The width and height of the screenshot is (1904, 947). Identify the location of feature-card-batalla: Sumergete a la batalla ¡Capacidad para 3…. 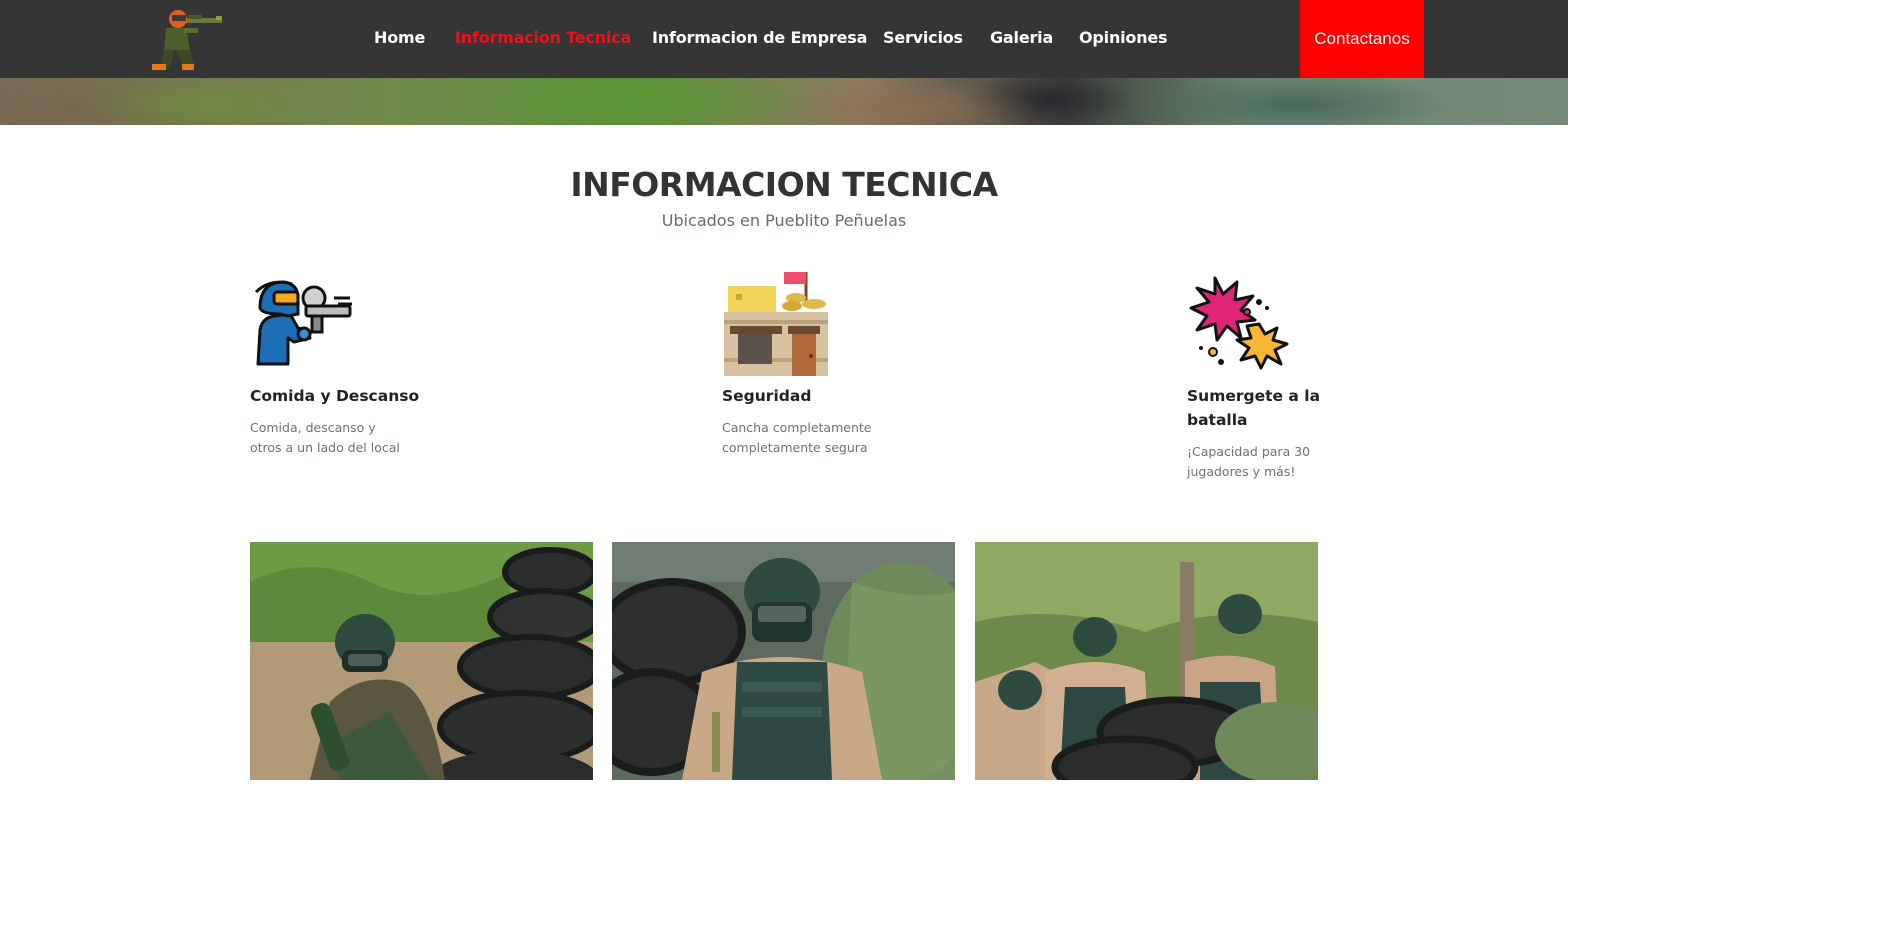
(1287, 375).